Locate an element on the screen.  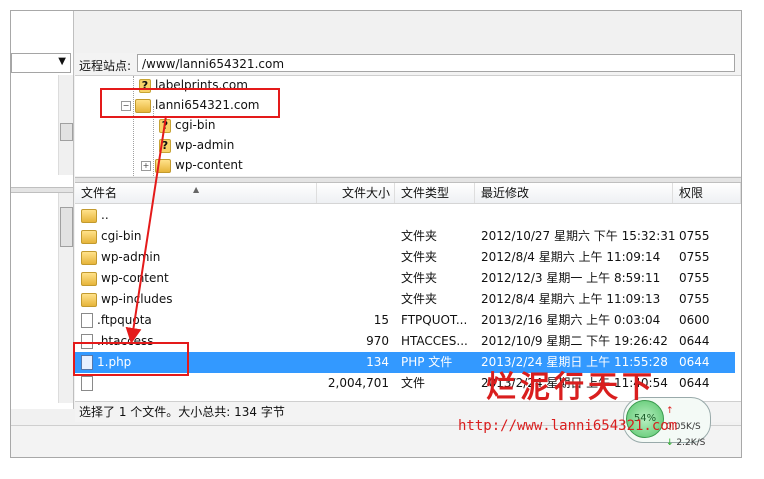
watermark-url: http://www.lanni654321.com is located at coordinates (568, 426).